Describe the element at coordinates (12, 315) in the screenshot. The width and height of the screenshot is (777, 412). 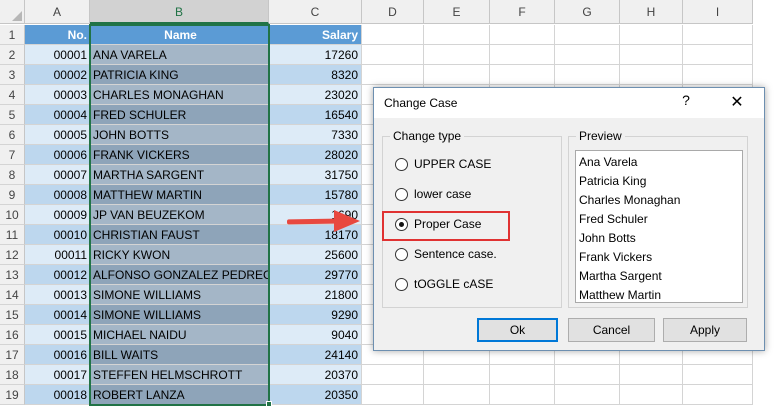
I see `row-header: 15` at that location.